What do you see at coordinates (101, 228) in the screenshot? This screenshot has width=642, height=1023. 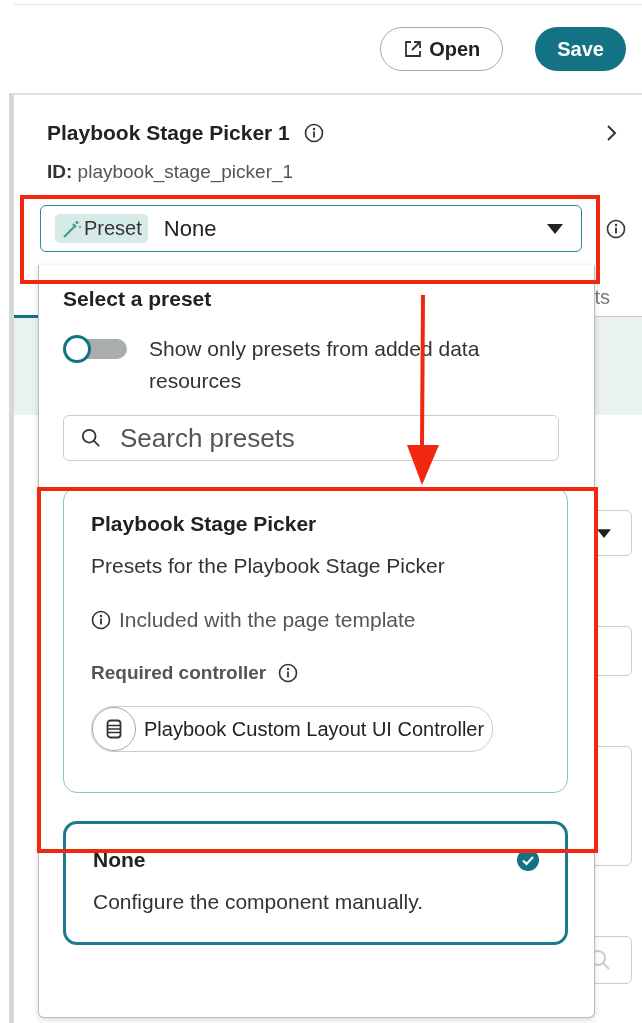 I see `preset-chip: Preset` at bounding box center [101, 228].